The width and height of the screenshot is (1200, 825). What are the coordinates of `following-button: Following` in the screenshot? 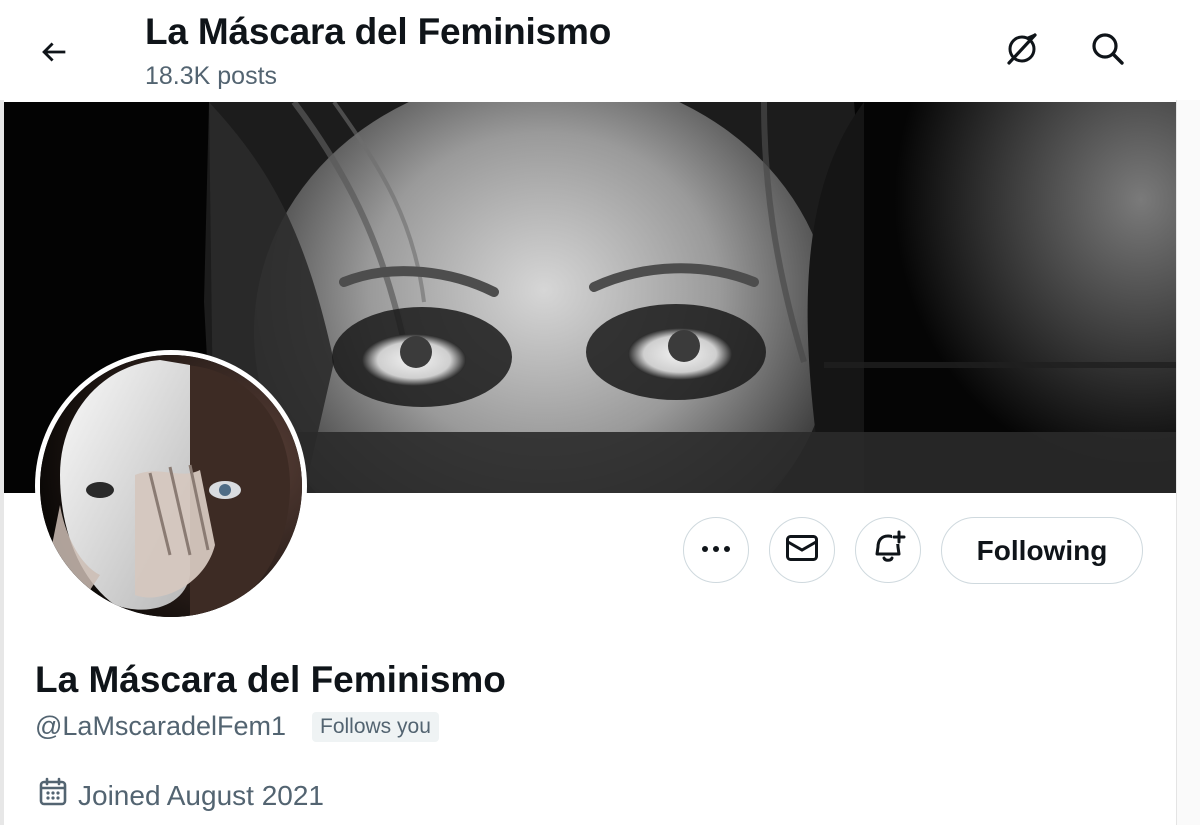 It's located at (1042, 550).